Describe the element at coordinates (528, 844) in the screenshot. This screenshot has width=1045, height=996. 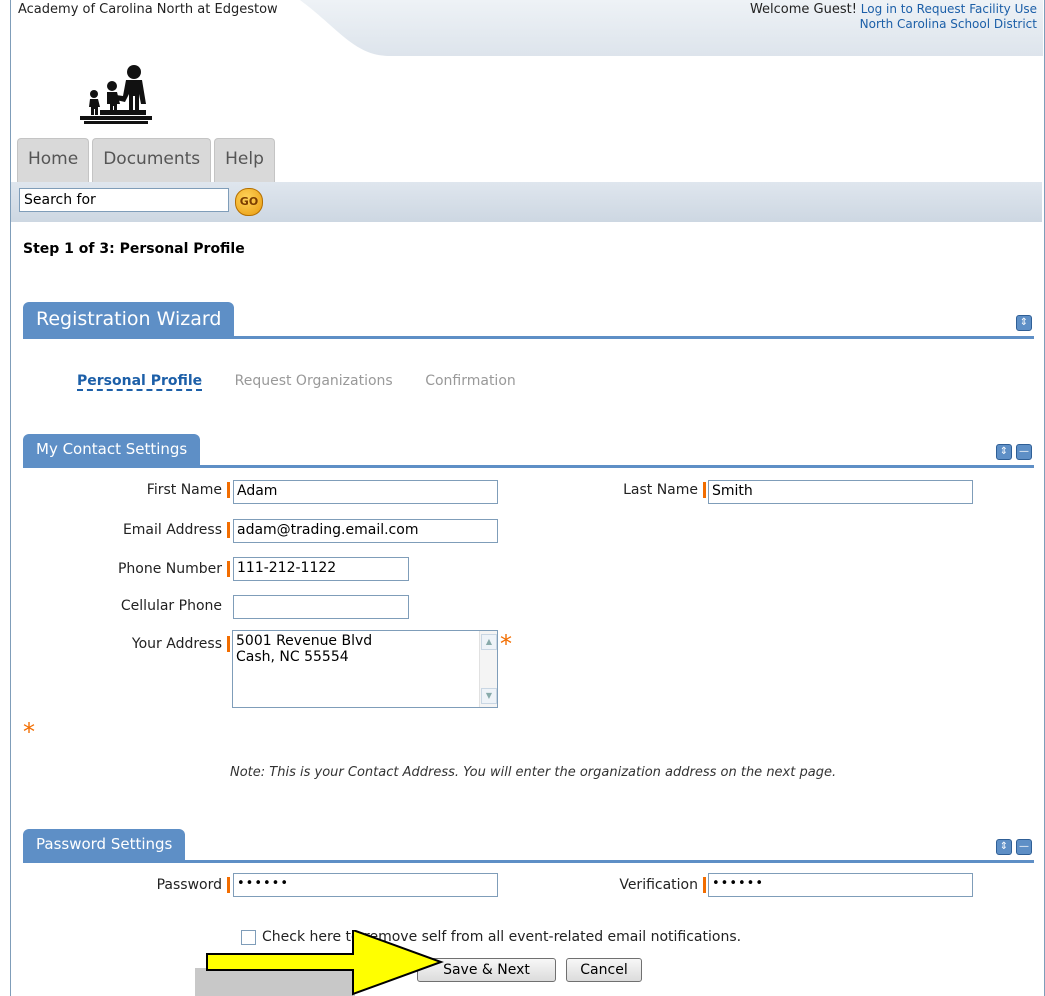
I see `password-panel-header: Password Settings ⇕ —` at that location.